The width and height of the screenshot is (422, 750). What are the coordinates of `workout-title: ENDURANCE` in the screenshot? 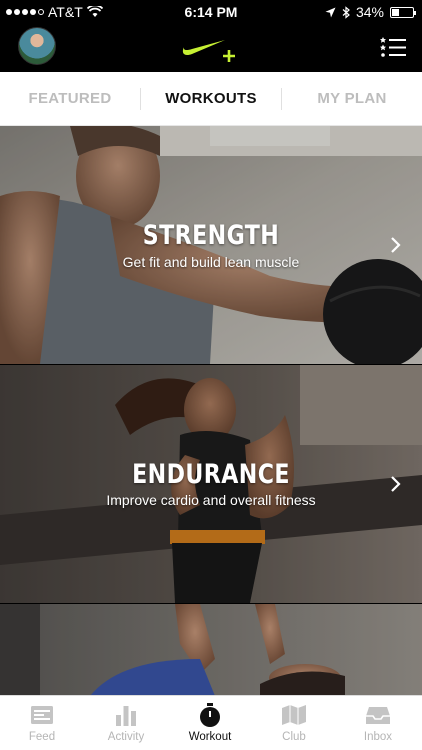 It's located at (211, 474).